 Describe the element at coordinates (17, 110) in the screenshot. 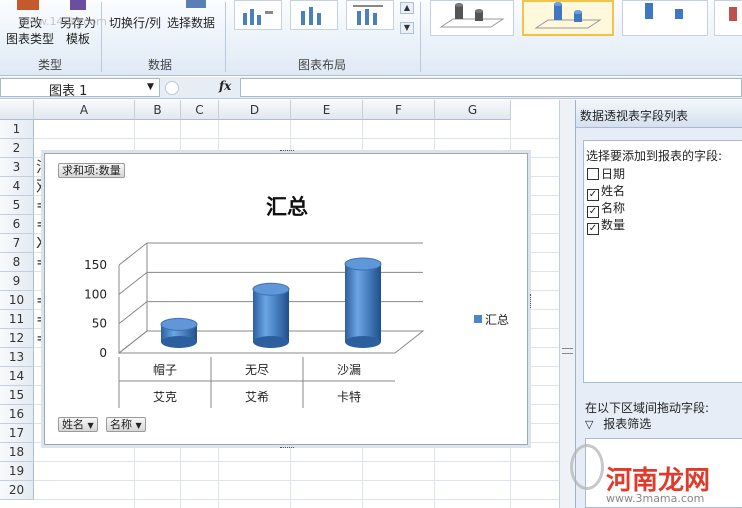

I see `select-all-corner` at that location.